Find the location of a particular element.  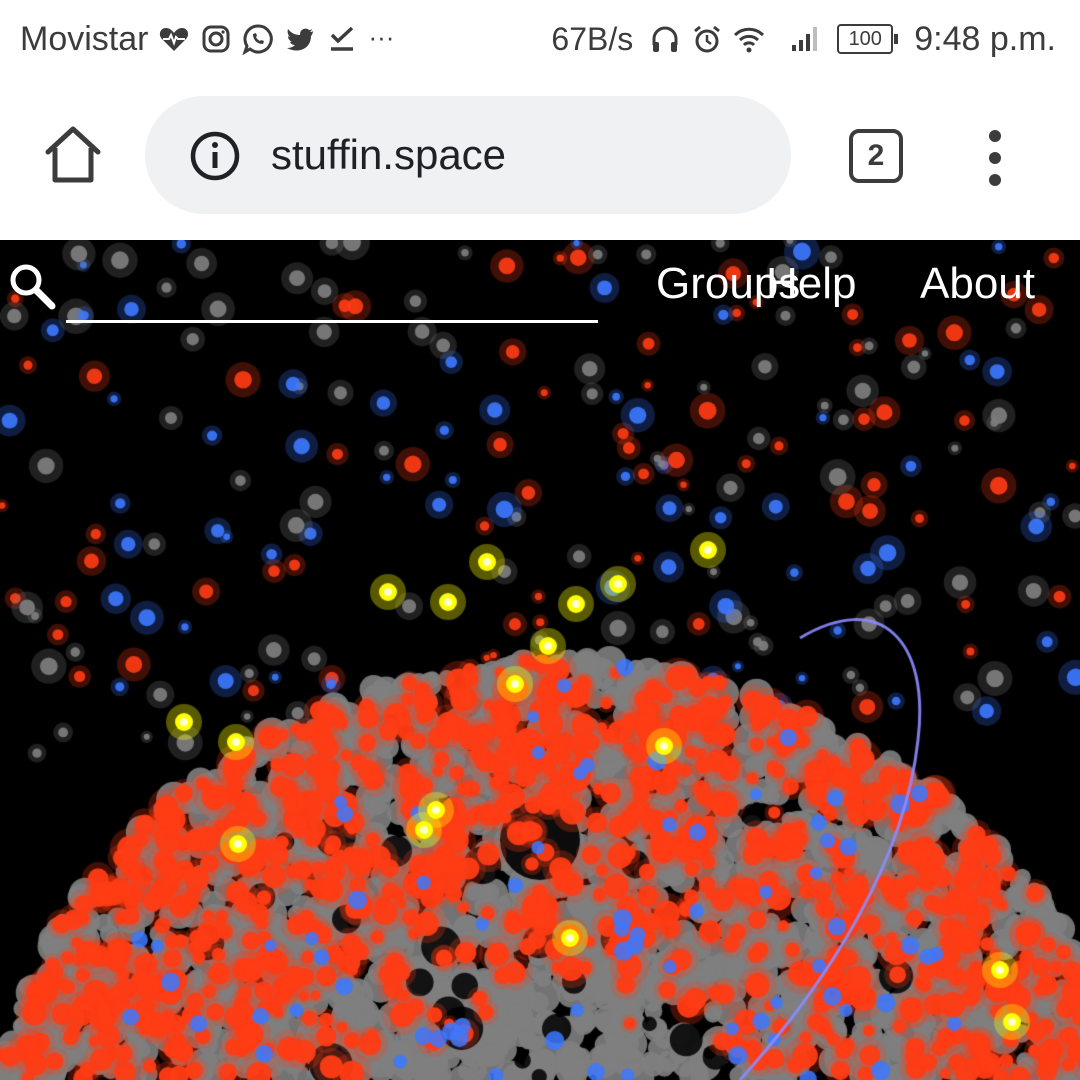

heart-pulse-icon is located at coordinates (174, 39).